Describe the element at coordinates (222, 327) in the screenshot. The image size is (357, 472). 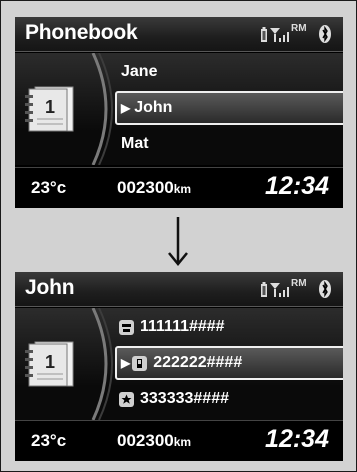
I see `list-item: 111111####` at that location.